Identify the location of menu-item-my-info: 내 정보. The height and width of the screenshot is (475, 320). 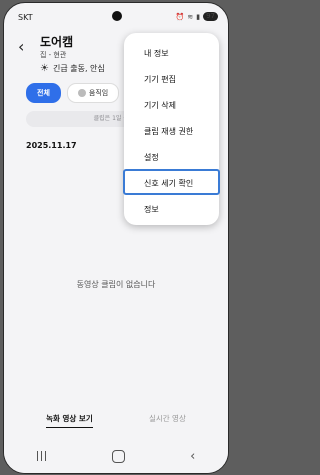
(171, 54).